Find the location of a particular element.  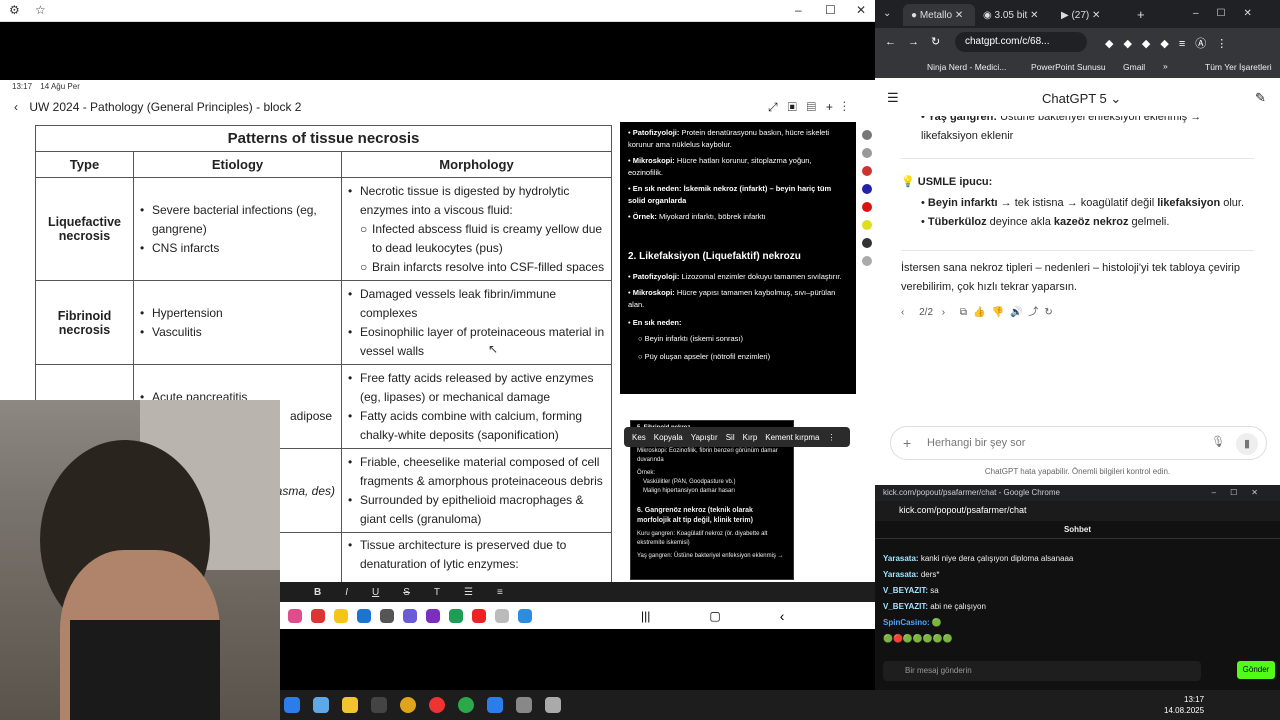

close-icon: ✕ is located at coordinates (861, 10).